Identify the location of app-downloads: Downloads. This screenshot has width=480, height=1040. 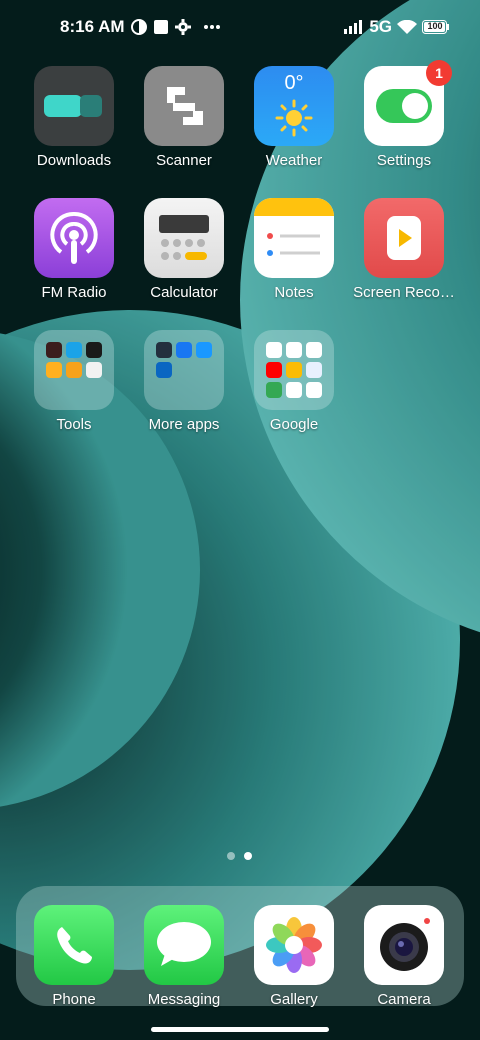
(74, 117).